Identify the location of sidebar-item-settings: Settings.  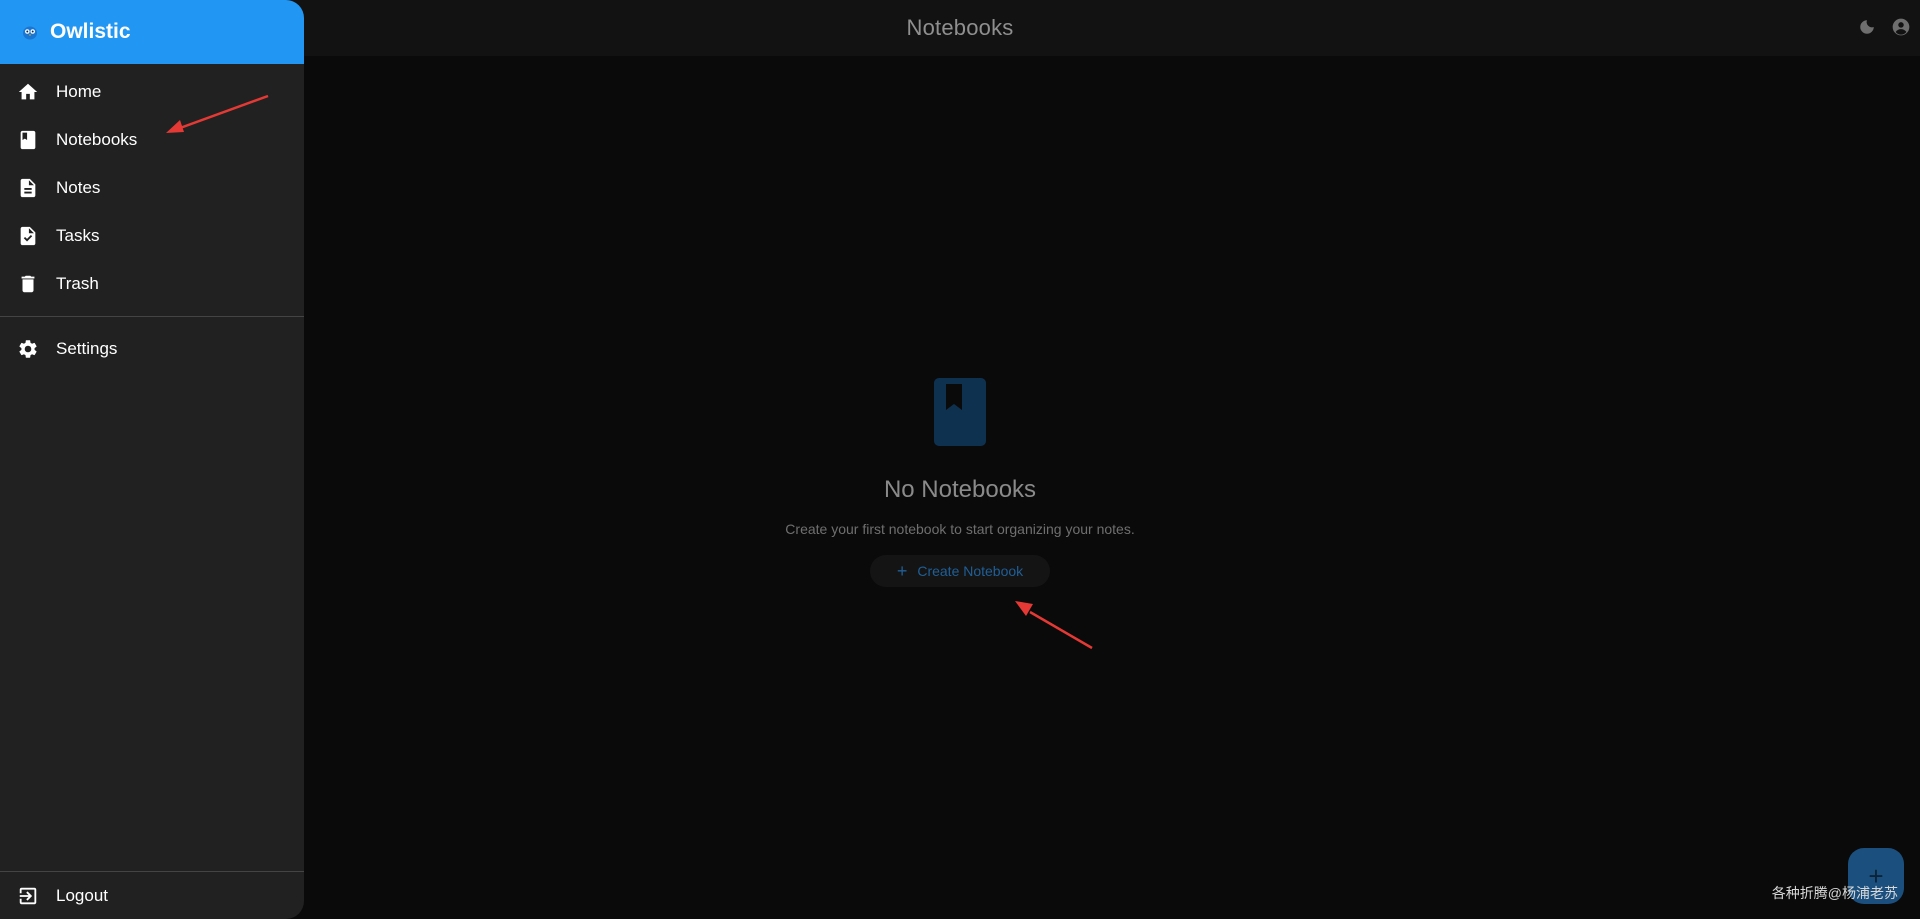
(152, 349).